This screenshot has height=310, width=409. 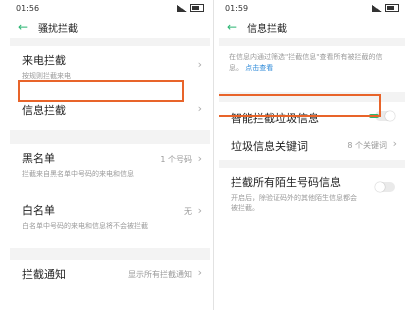 I want to click on divider, so click(x=213, y=155).